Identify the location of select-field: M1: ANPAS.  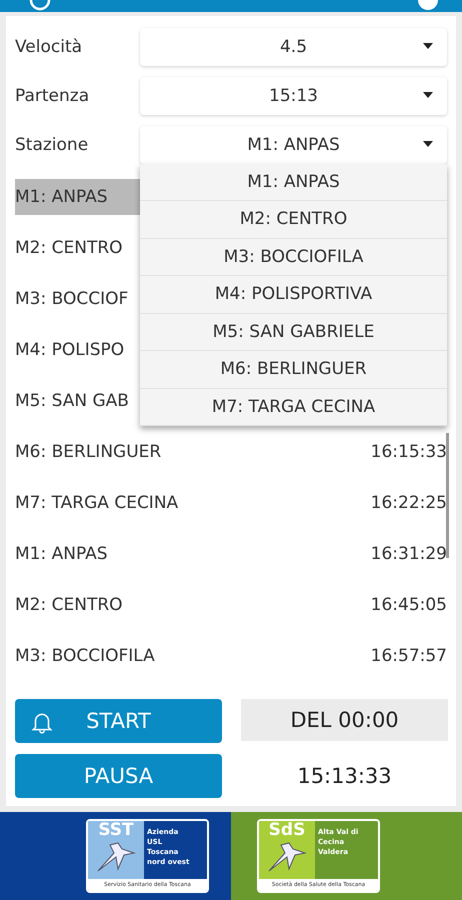
(293, 145).